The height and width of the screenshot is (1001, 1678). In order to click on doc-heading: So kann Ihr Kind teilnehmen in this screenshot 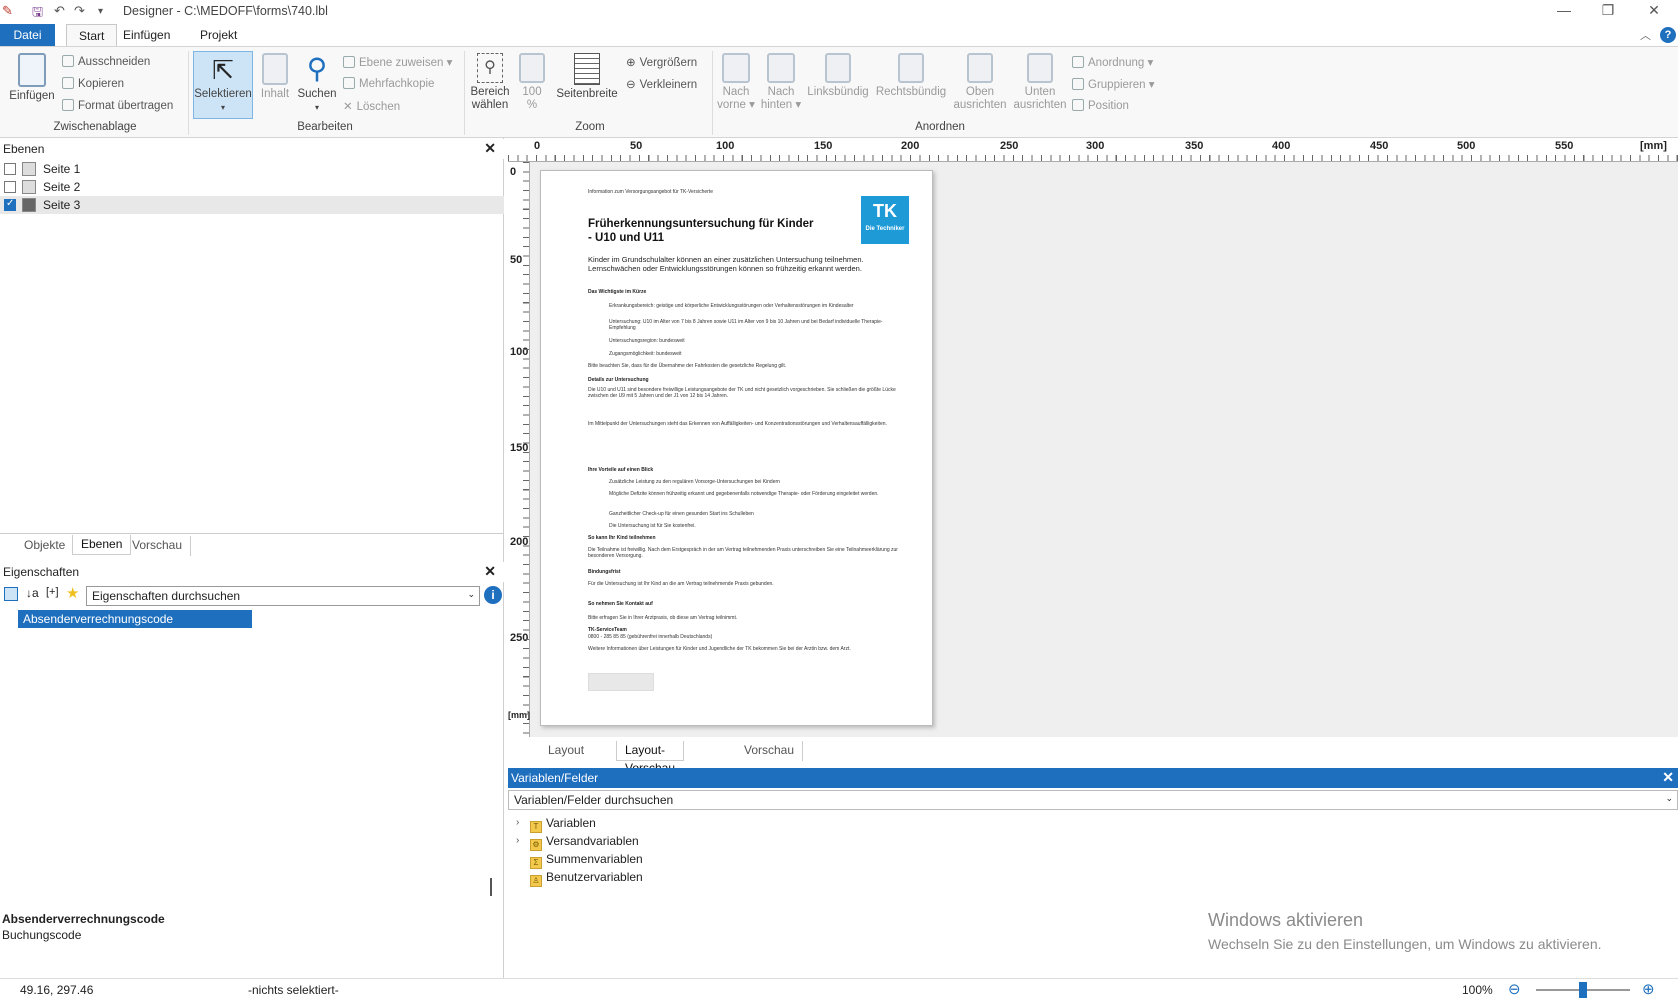, I will do `click(622, 538)`.